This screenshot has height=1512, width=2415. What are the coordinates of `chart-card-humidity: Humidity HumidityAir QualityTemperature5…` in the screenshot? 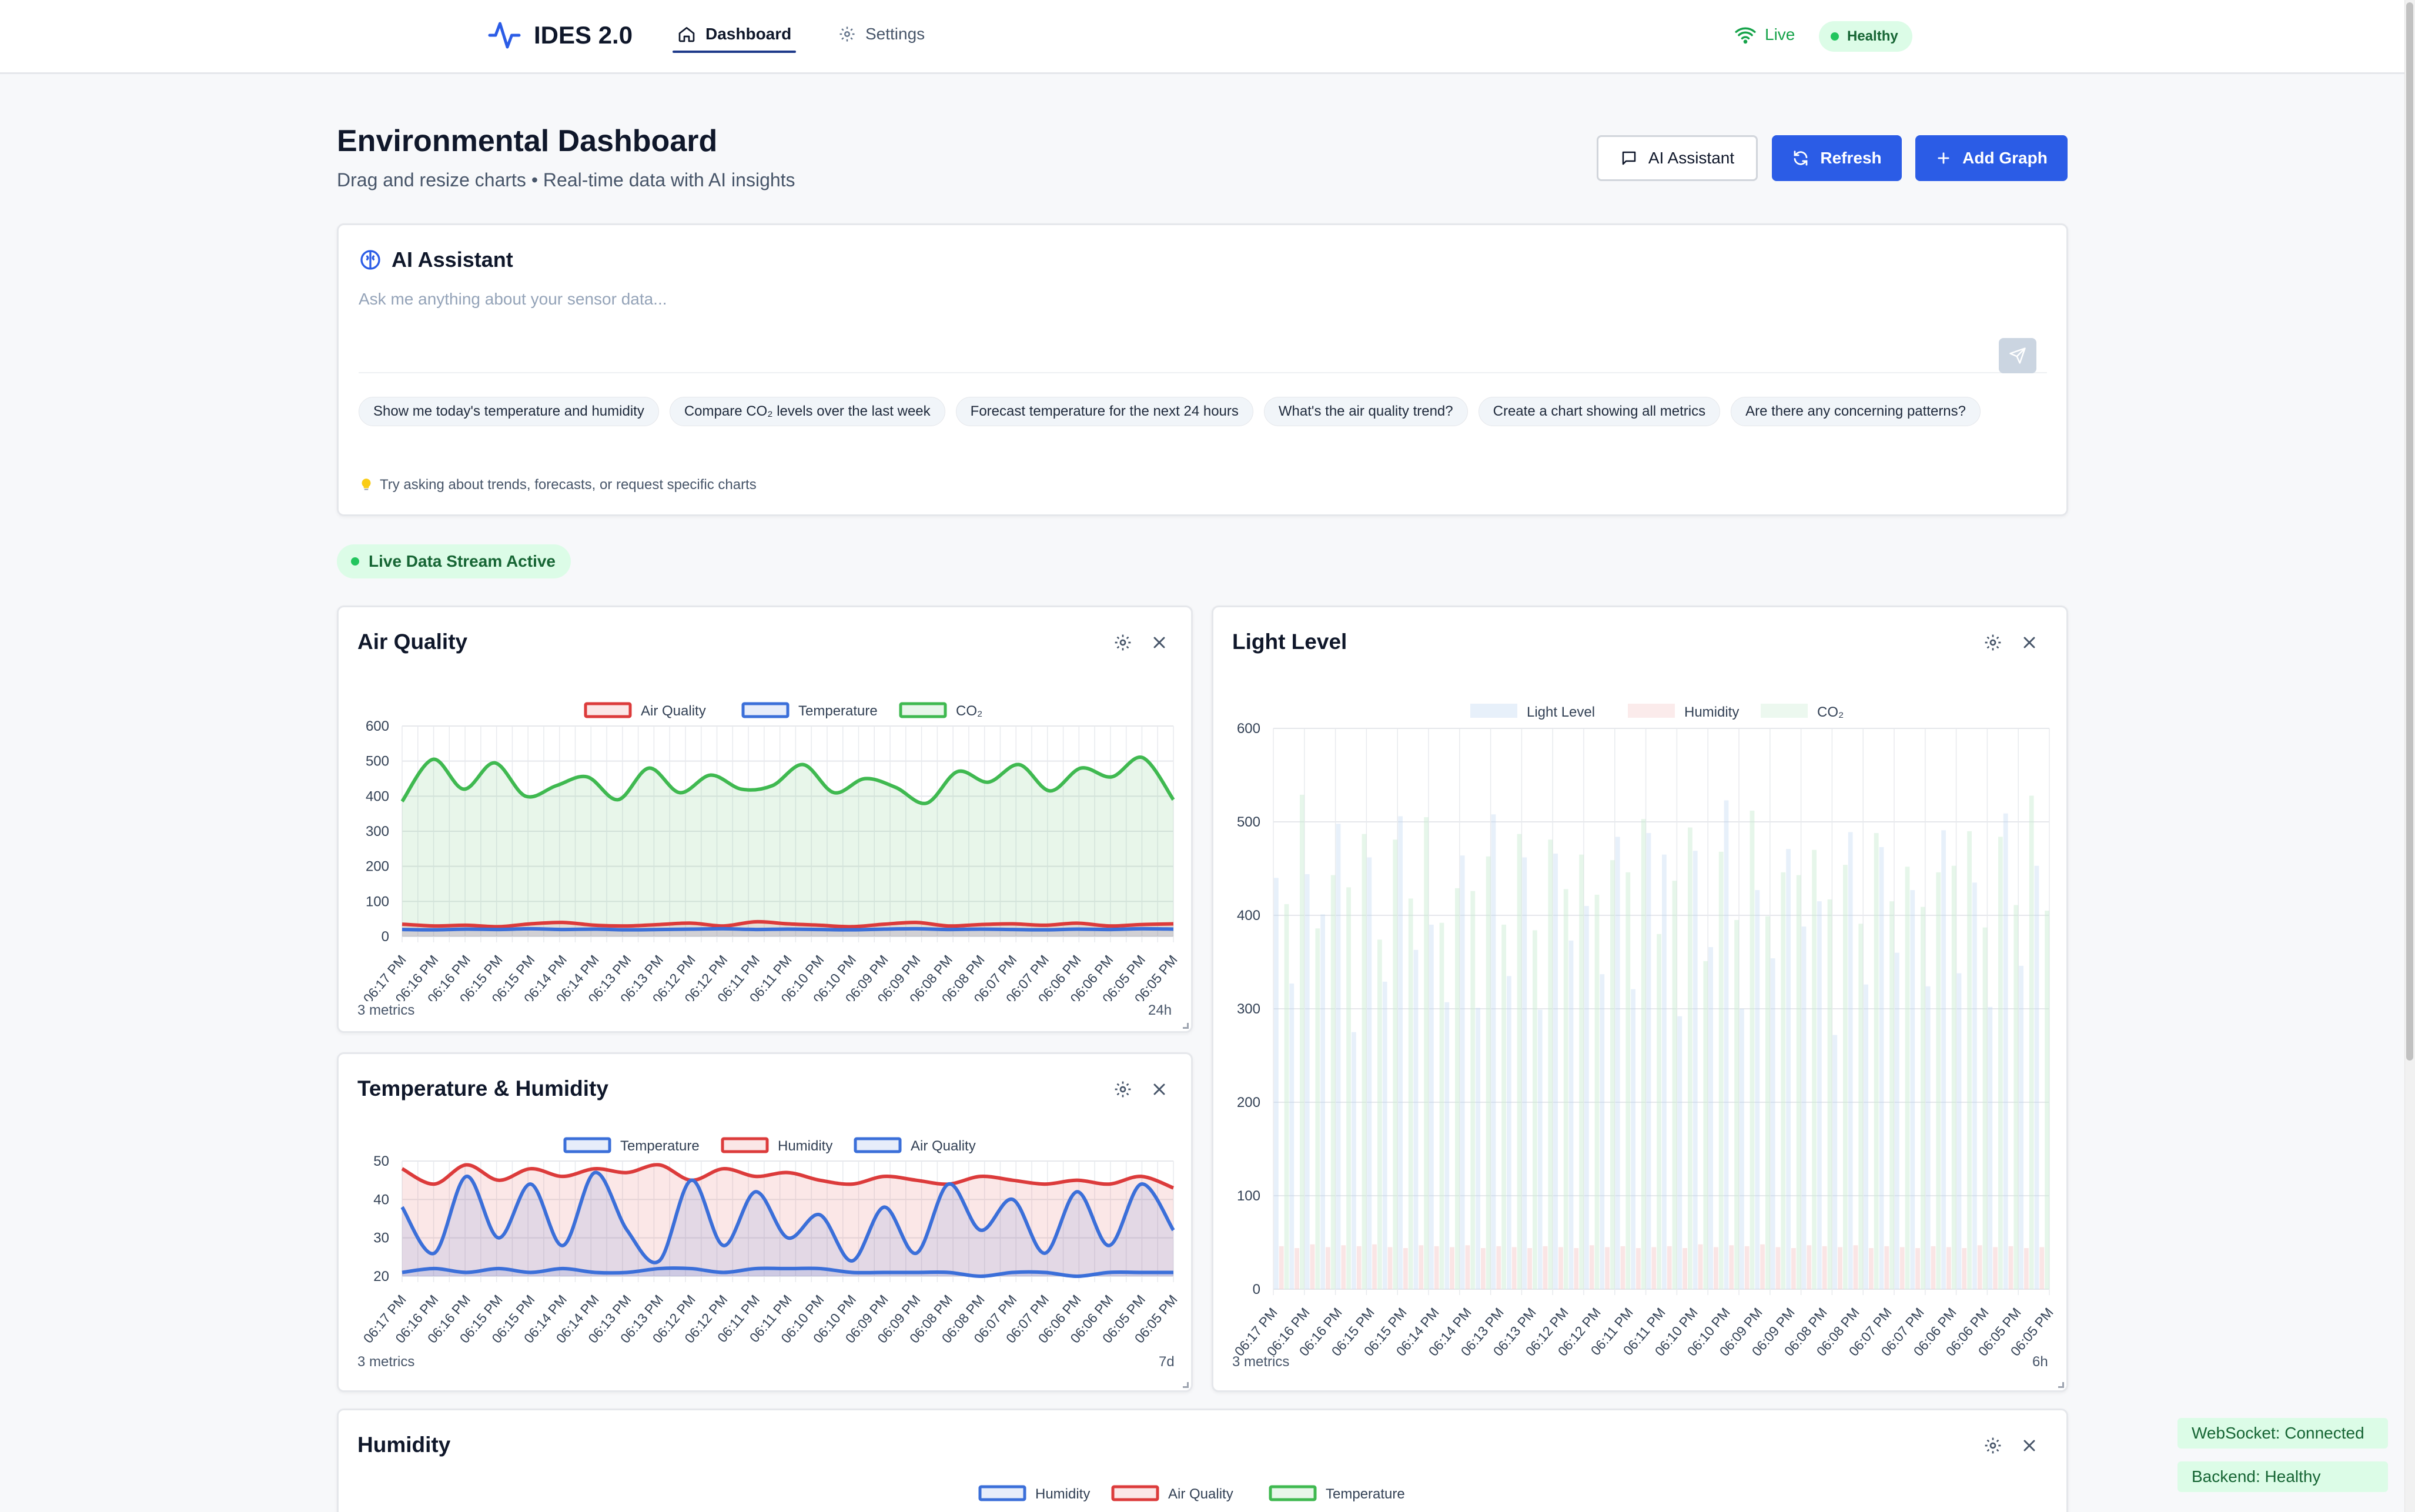 It's located at (1202, 1461).